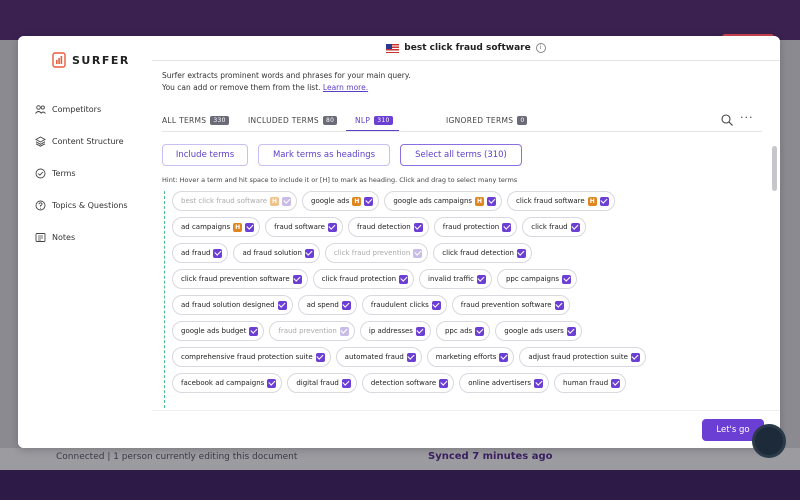 Image resolution: width=800 pixels, height=500 pixels. I want to click on term-chip: fraud prevention software, so click(510, 305).